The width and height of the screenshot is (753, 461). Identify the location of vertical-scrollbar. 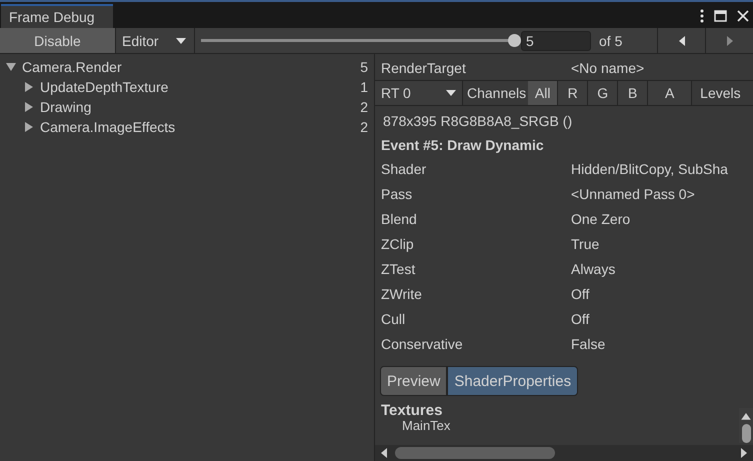
(746, 425).